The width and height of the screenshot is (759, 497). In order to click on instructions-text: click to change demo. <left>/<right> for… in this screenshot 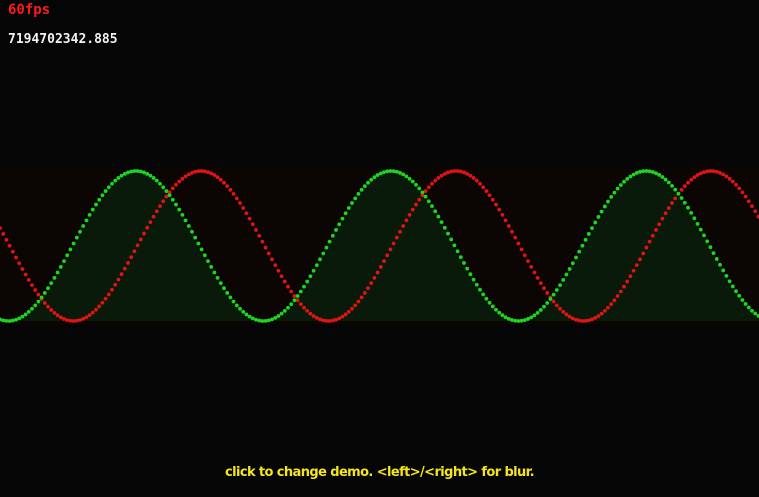, I will do `click(379, 472)`.